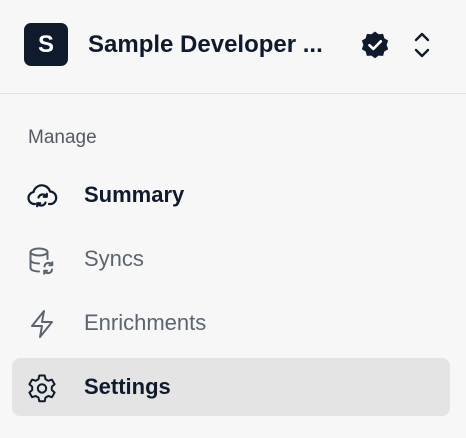 The width and height of the screenshot is (466, 438). Describe the element at coordinates (375, 45) in the screenshot. I see `verified-badge-icon` at that location.